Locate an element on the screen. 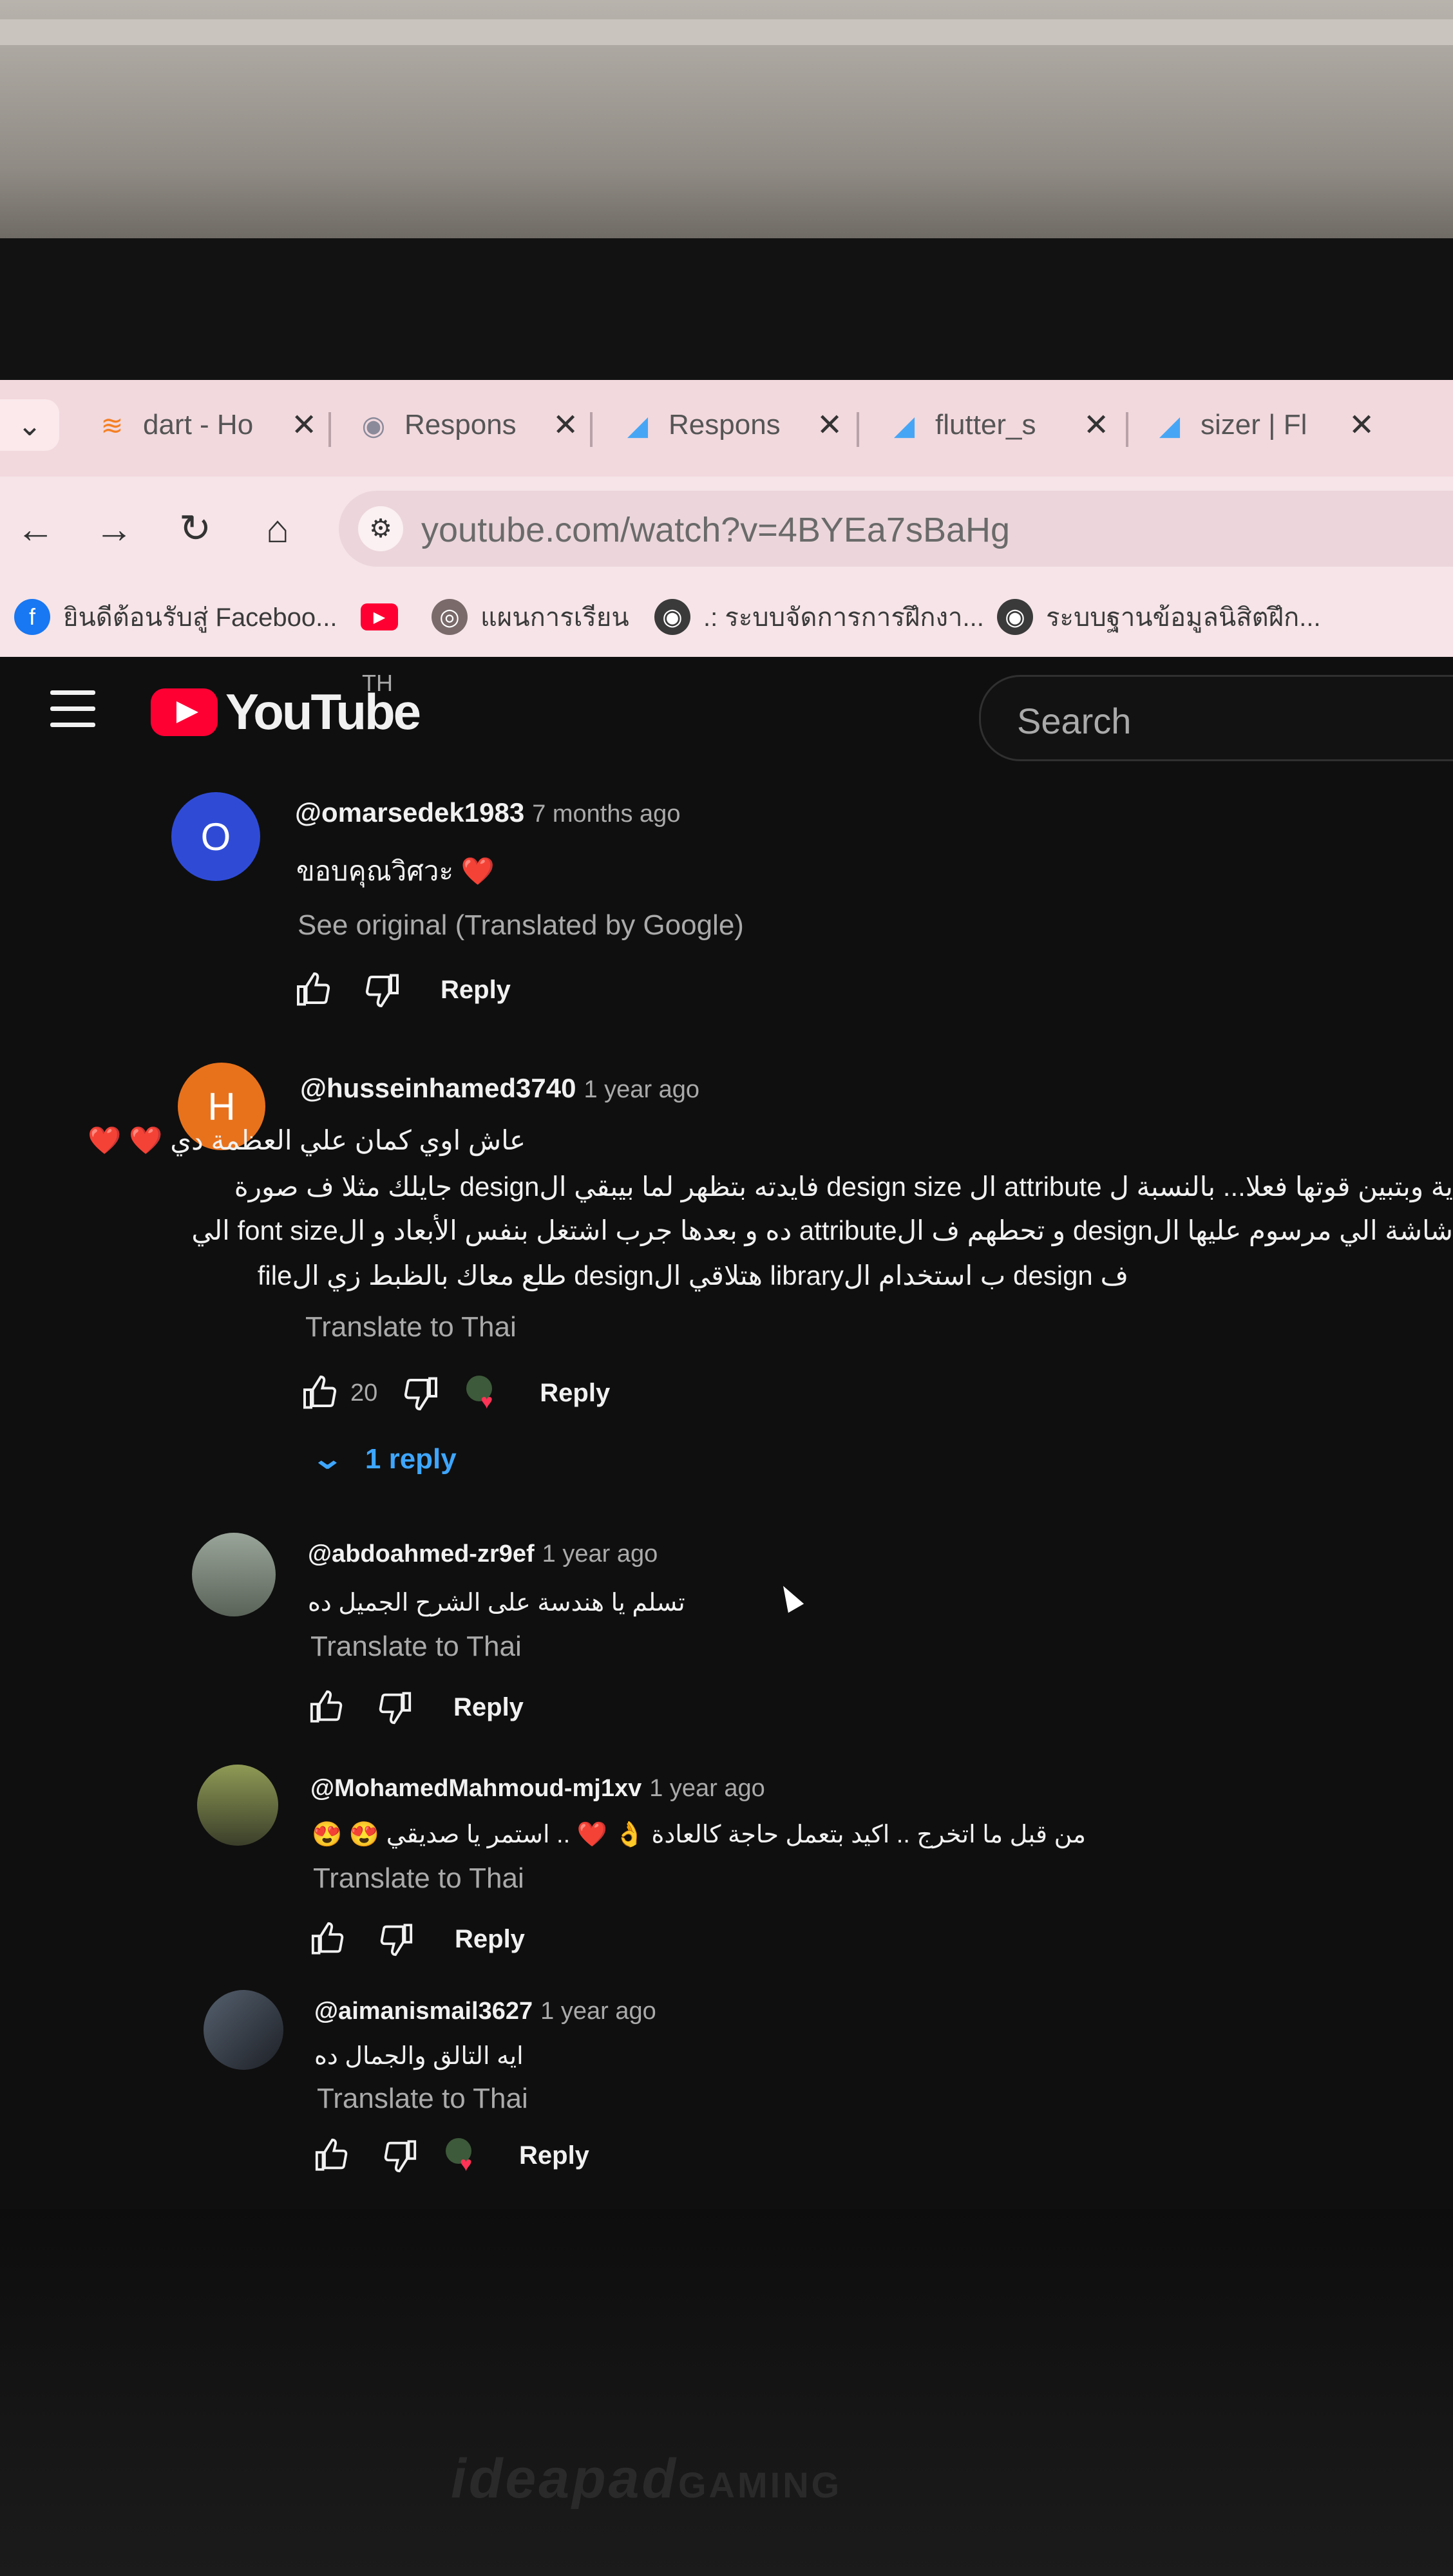 This screenshot has width=1453, height=2576. comment-author: @MohamedMahmoud-mj1xv 1 year ago is located at coordinates (537, 1789).